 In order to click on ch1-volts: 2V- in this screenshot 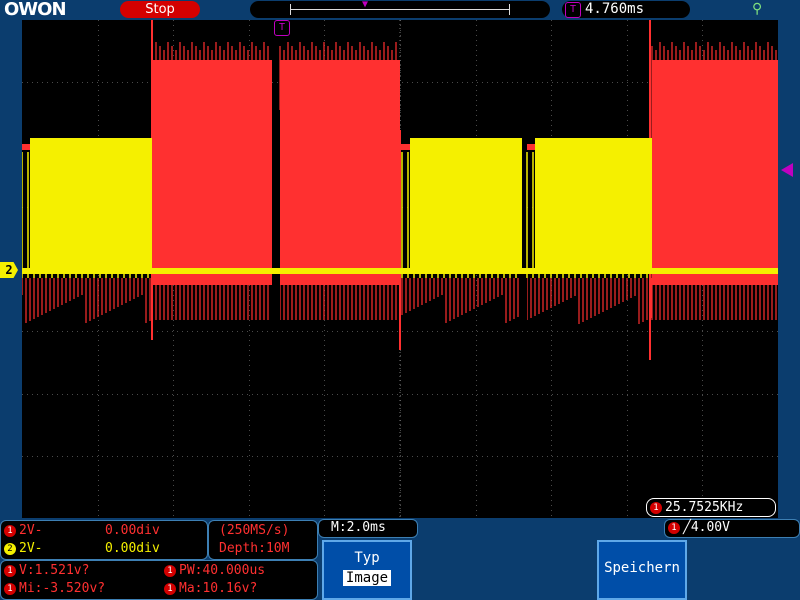, I will do `click(31, 530)`.